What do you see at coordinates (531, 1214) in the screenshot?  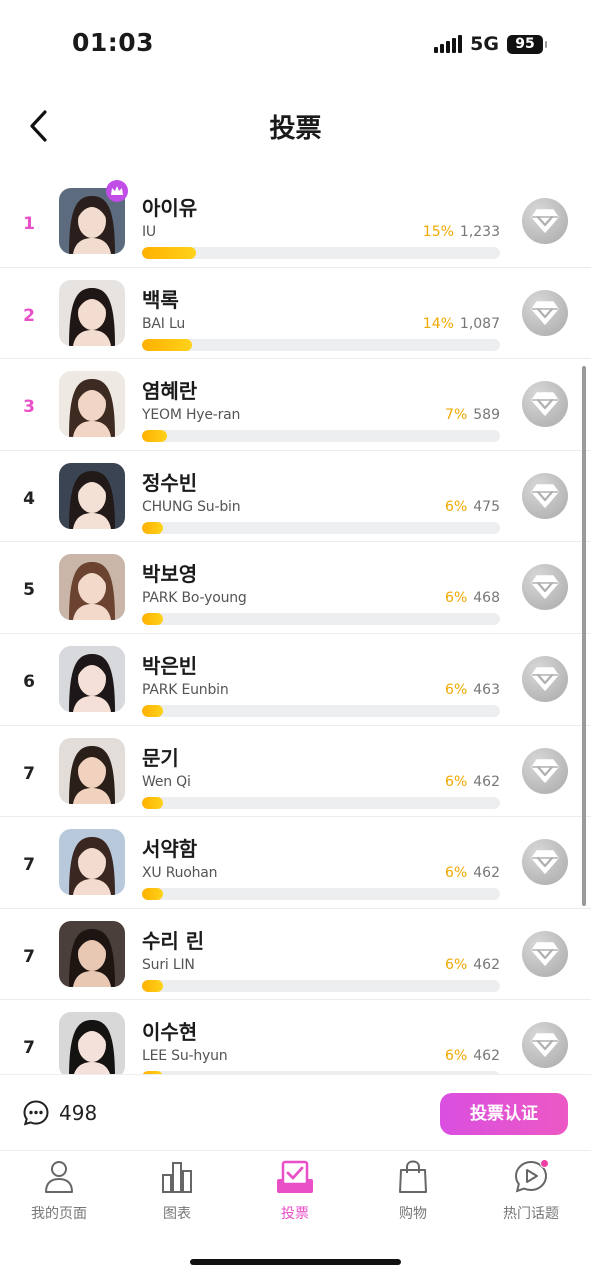 I see `tab-label: 热门话题` at bounding box center [531, 1214].